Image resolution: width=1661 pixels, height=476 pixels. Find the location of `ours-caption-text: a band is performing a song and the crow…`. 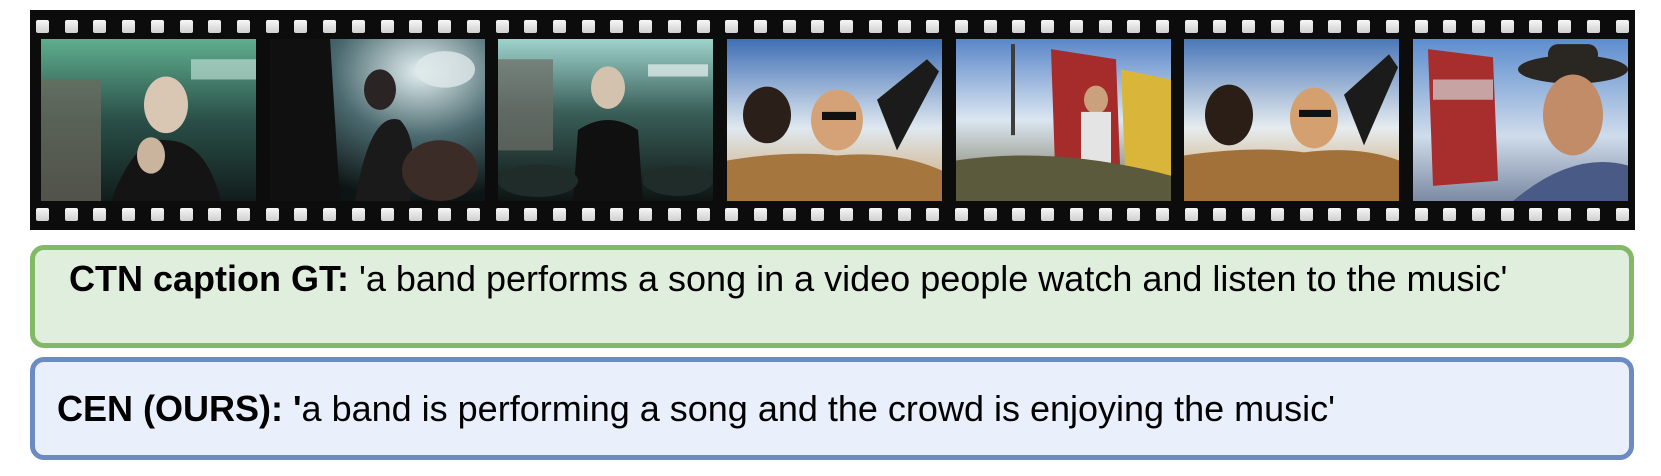

ours-caption-text: a band is performing a song and the crow… is located at coordinates (818, 408).